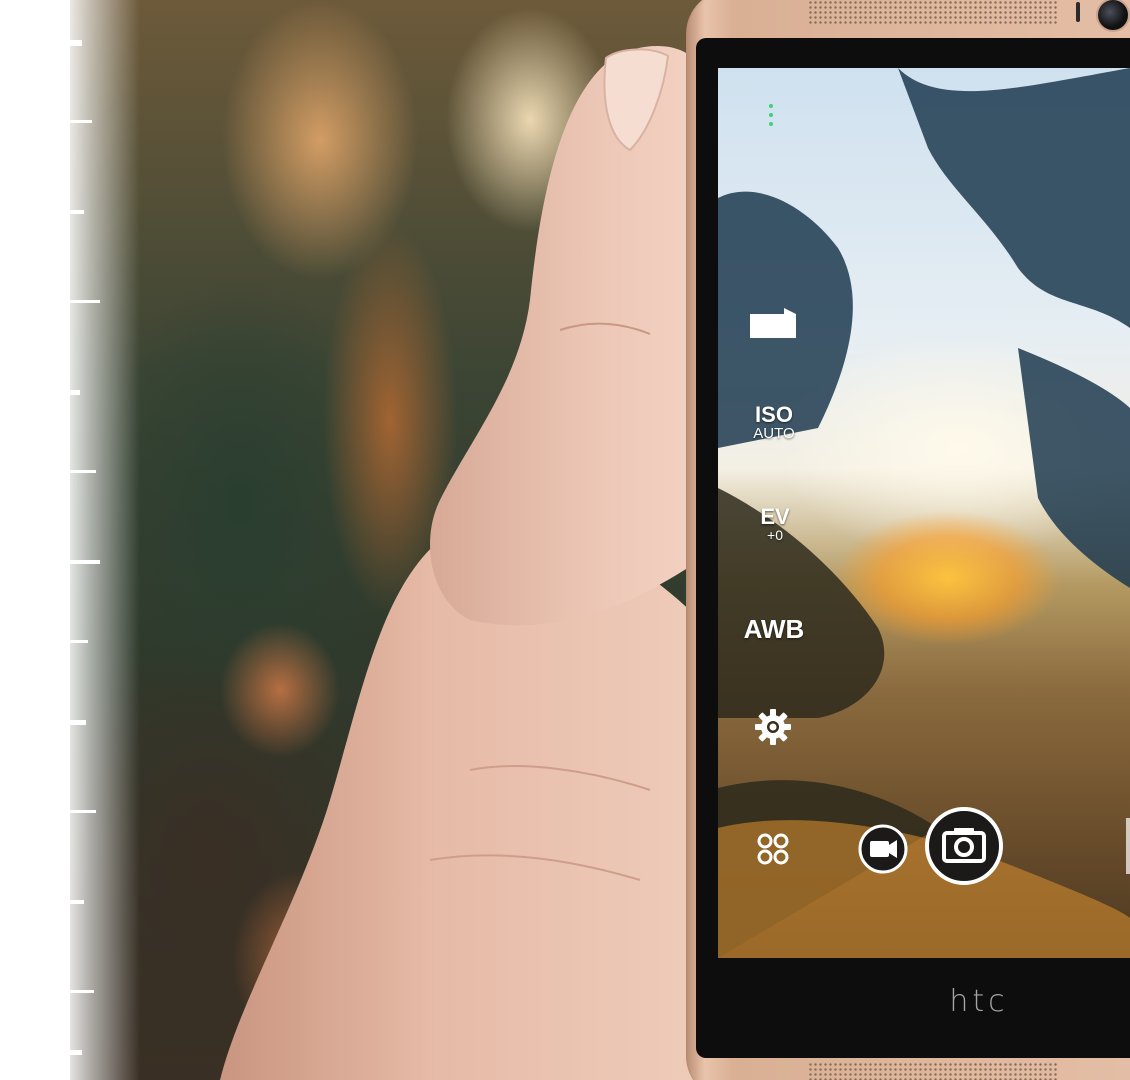 This screenshot has height=1080, width=1130. I want to click on phone-brand-logo: htc, so click(979, 1001).